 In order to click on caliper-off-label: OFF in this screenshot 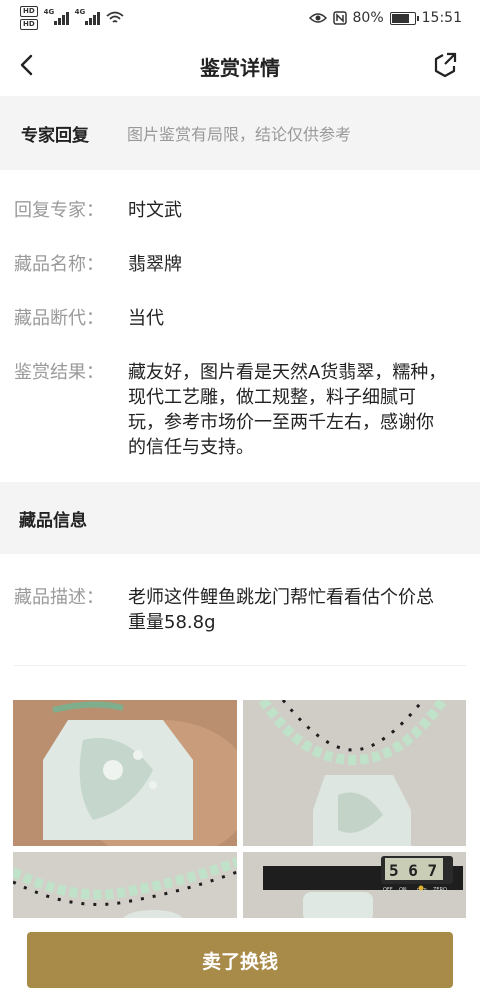, I will do `click(388, 890)`.